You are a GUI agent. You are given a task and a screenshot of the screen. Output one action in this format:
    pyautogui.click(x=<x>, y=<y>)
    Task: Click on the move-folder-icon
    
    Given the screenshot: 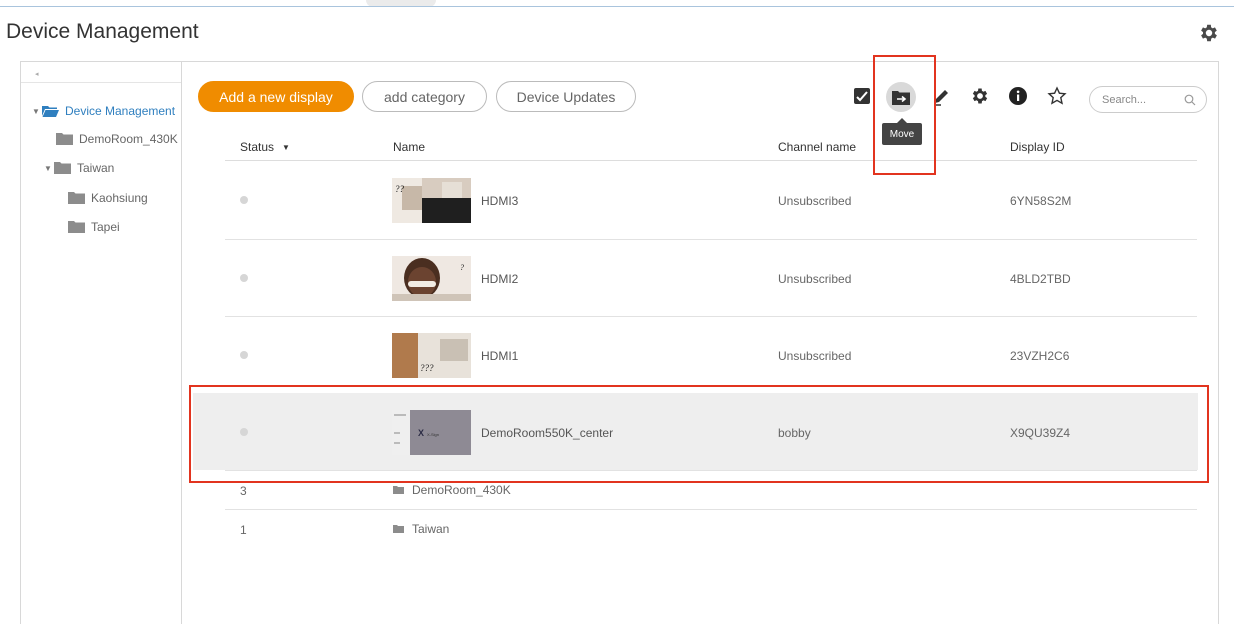 What is the action you would take?
    pyautogui.click(x=901, y=97)
    